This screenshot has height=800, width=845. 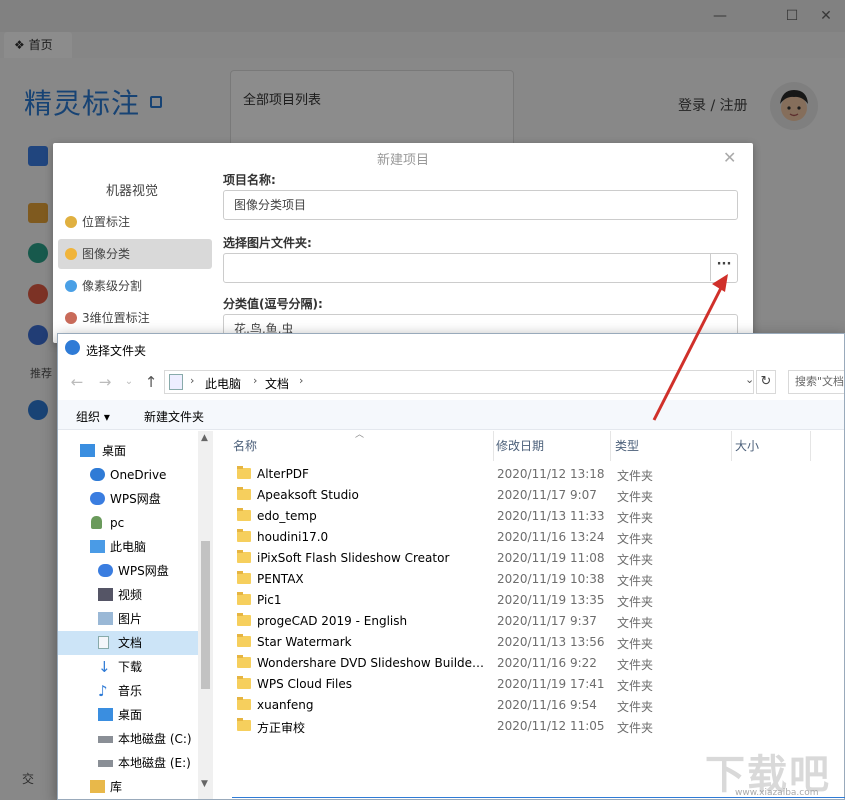 What do you see at coordinates (551, 516) in the screenshot?
I see `file-date: 2020/11/13 11:33` at bounding box center [551, 516].